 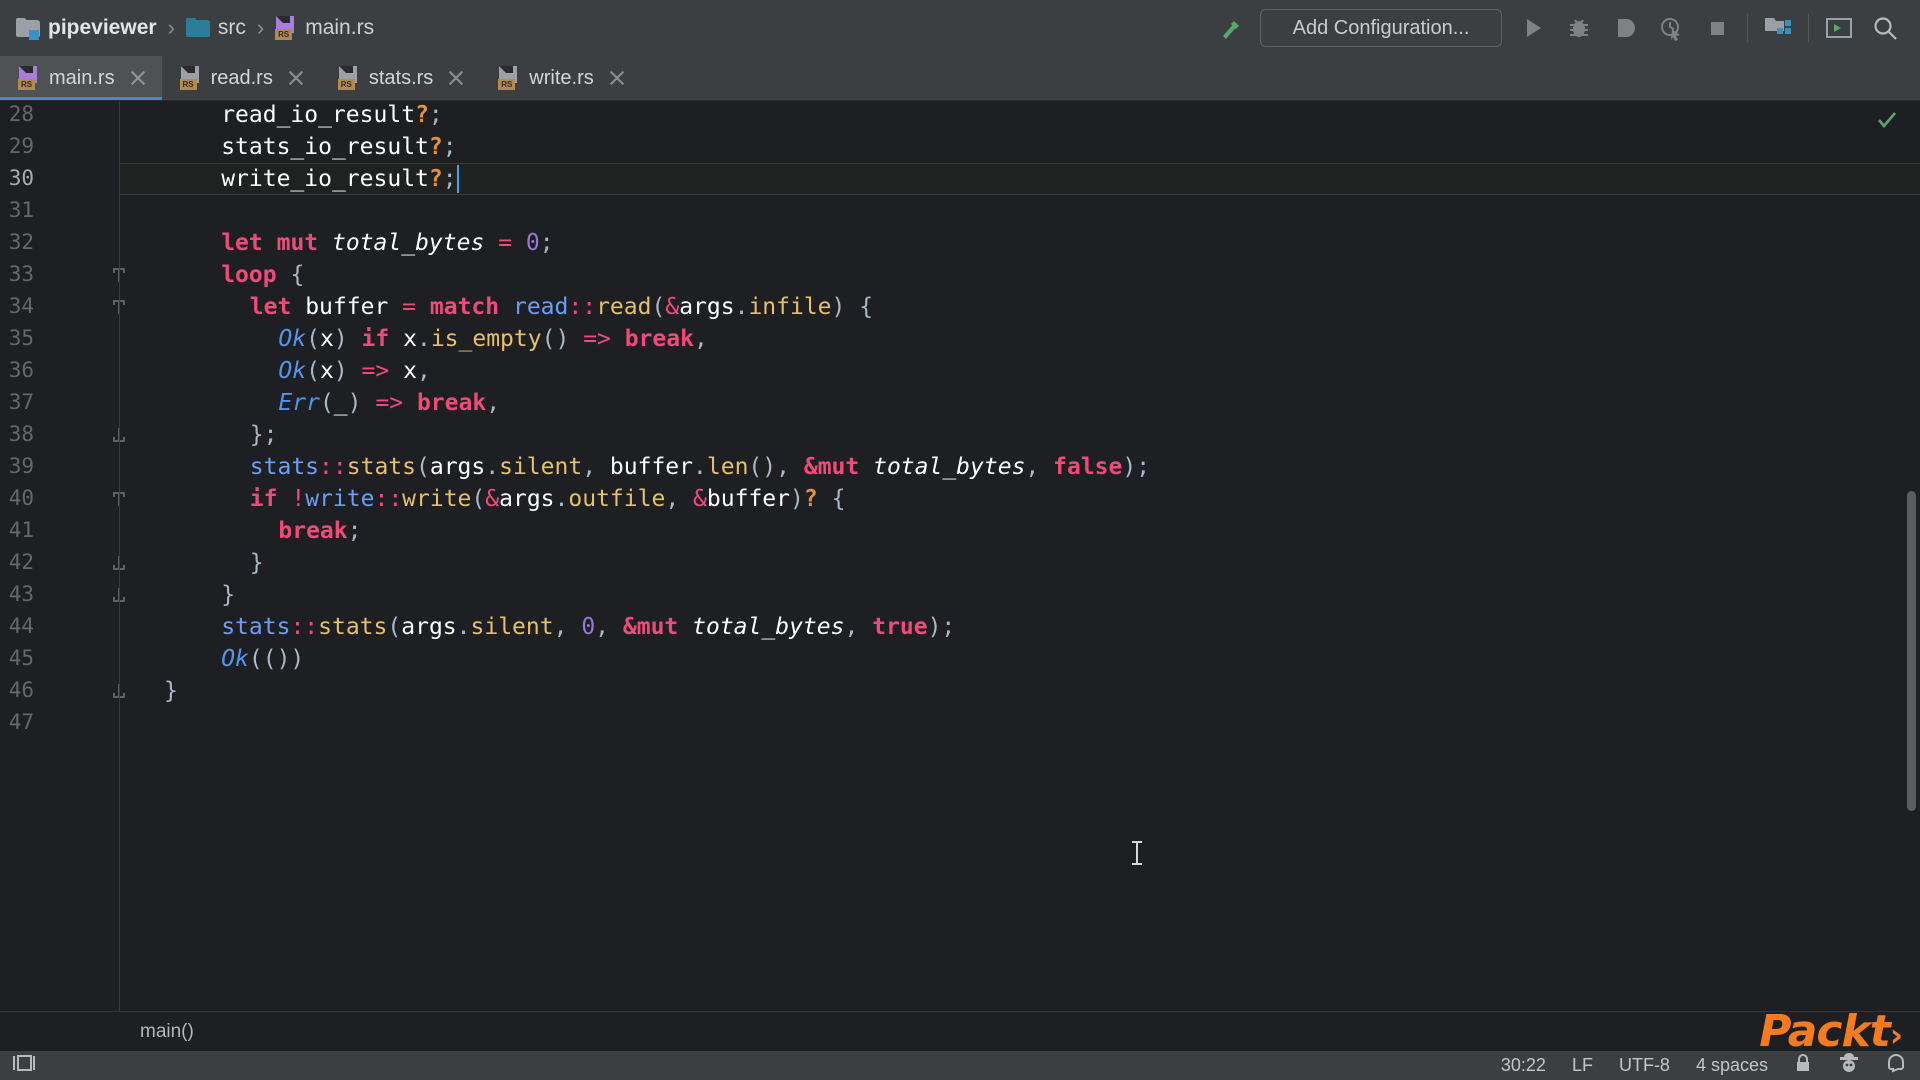 I want to click on tab-write-rs: RS write.rs, so click(x=560, y=78).